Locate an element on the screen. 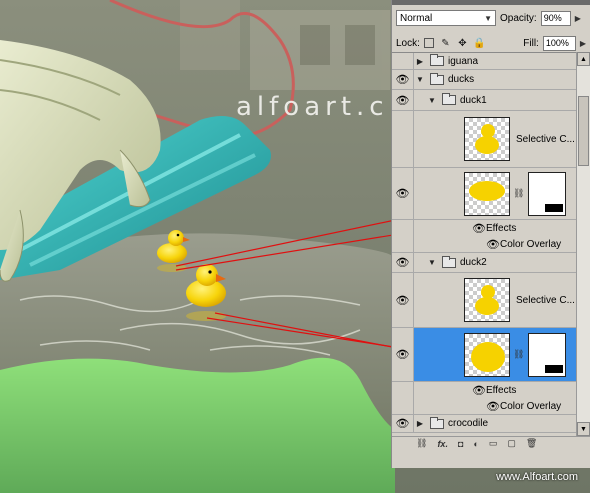 The image size is (590, 493). layer-row-duck2-masked: 👁 ⛓ is located at coordinates (484, 355).